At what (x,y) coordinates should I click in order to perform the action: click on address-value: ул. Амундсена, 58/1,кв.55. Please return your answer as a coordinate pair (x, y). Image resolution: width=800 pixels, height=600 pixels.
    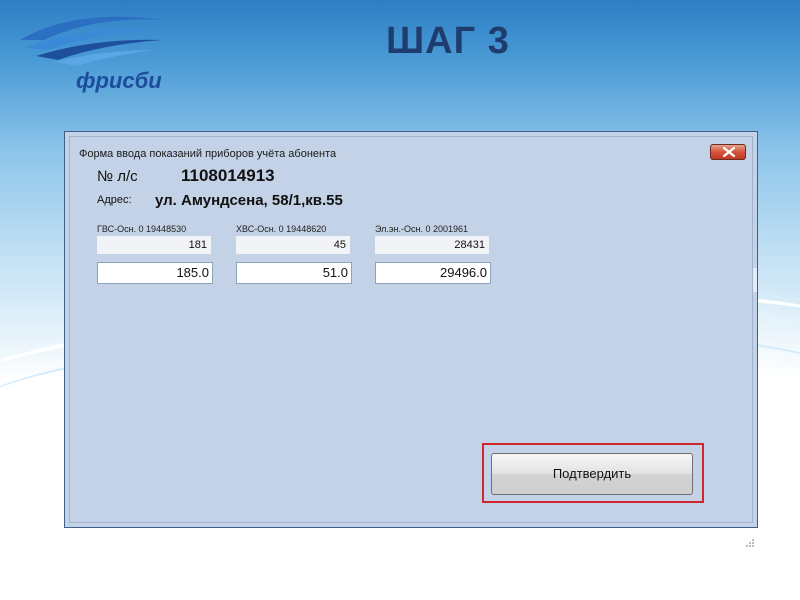
    Looking at the image, I should click on (249, 200).